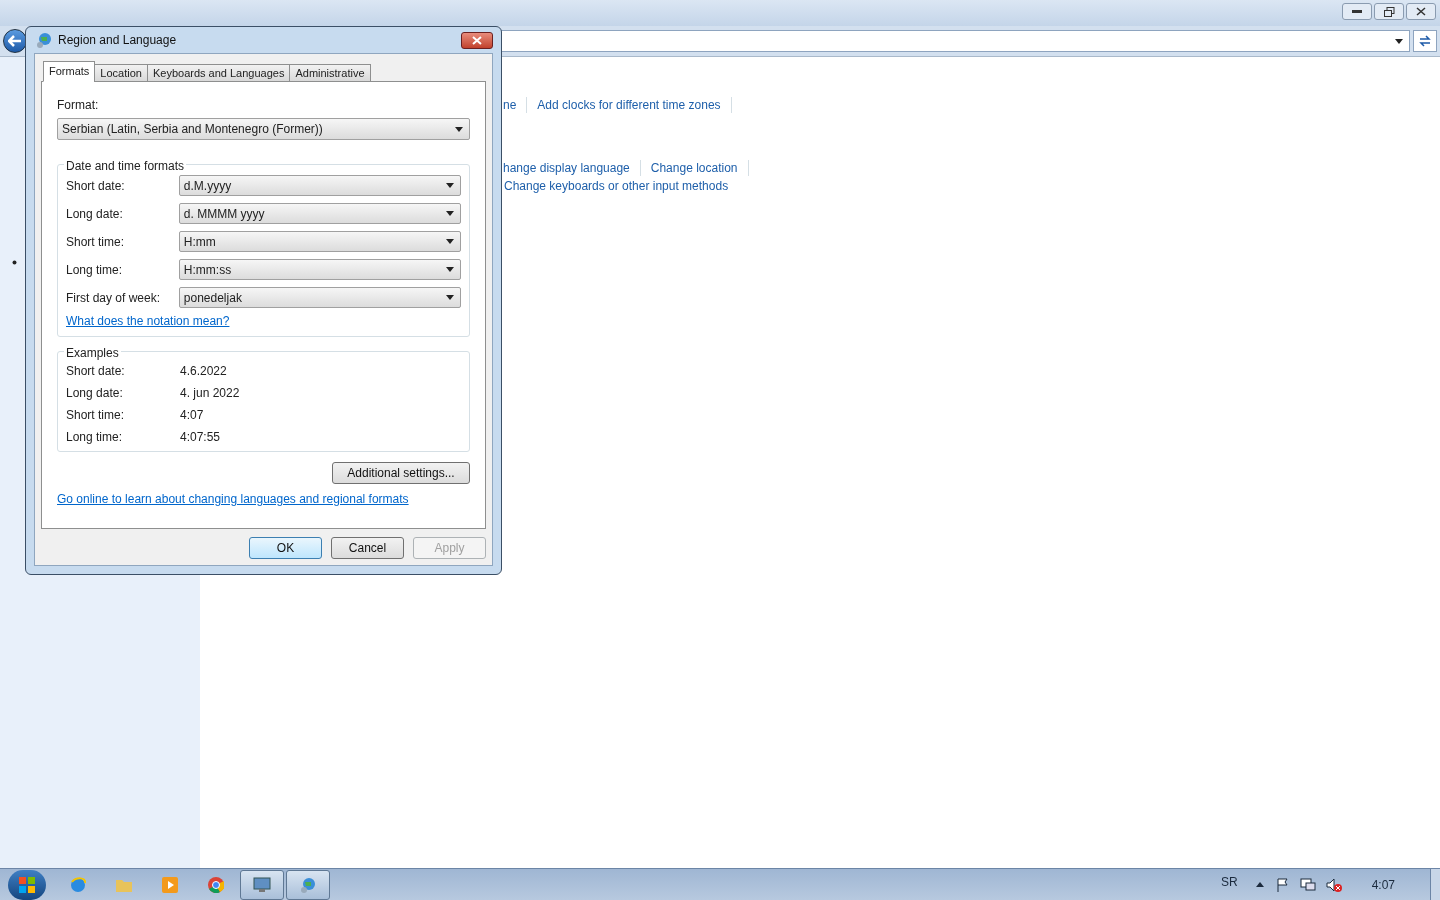 The height and width of the screenshot is (900, 1440). What do you see at coordinates (192, 415) in the screenshot?
I see `example-value: 4:07` at bounding box center [192, 415].